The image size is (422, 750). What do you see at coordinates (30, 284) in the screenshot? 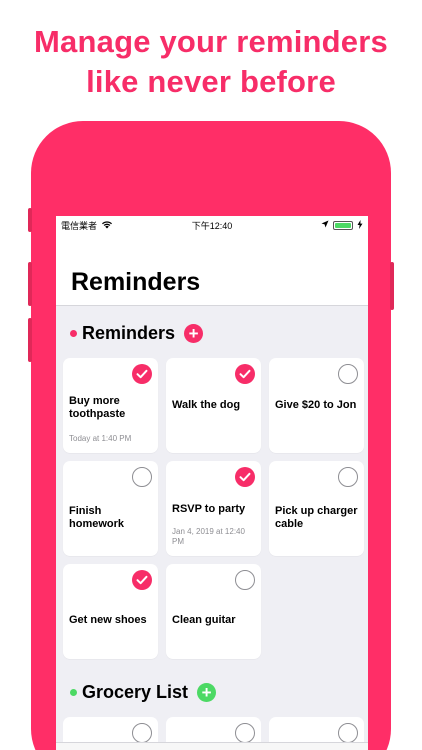
I see `phone-volume-up-button` at bounding box center [30, 284].